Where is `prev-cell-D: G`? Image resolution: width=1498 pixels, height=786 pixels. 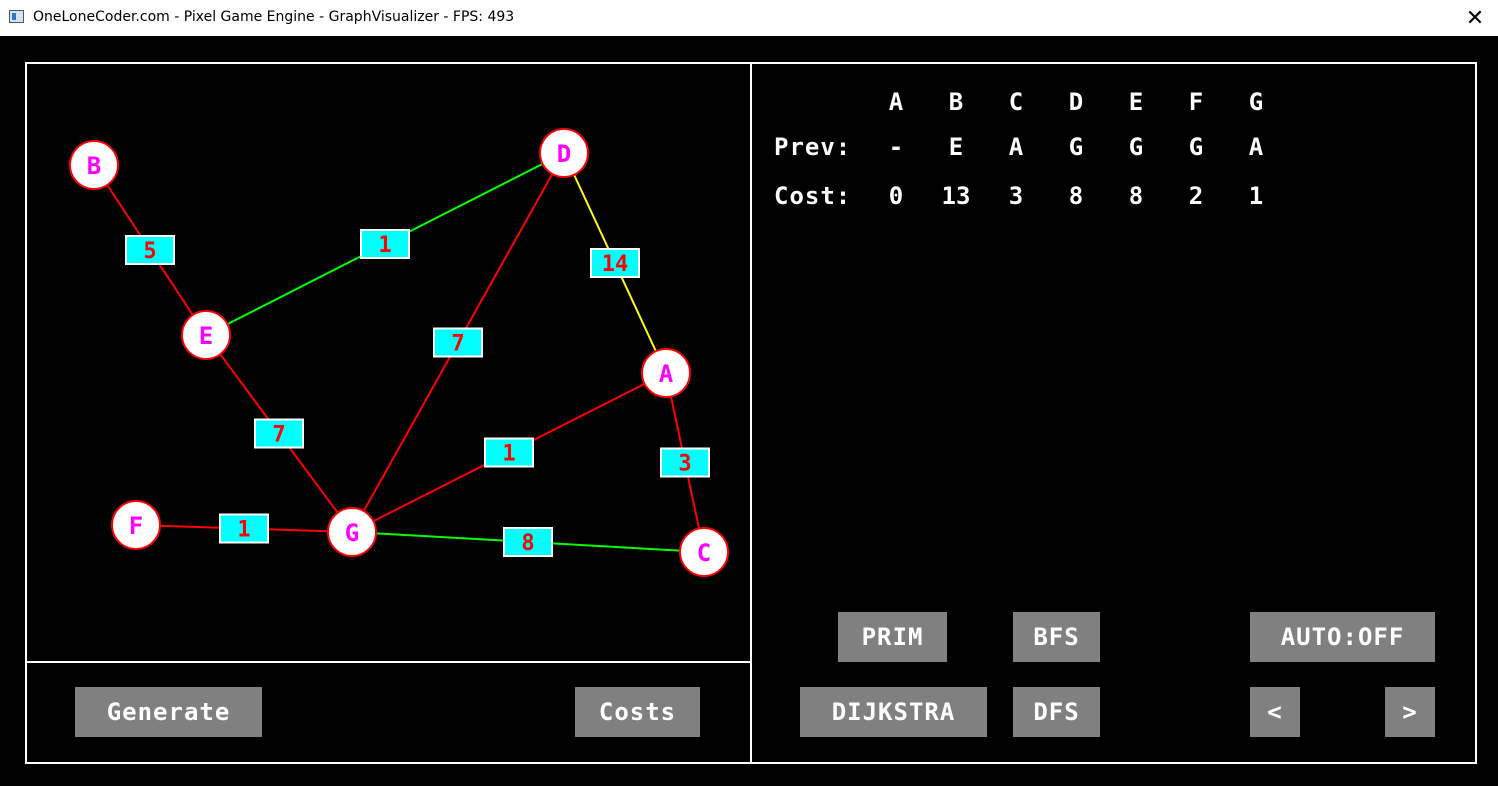
prev-cell-D: G is located at coordinates (1076, 147).